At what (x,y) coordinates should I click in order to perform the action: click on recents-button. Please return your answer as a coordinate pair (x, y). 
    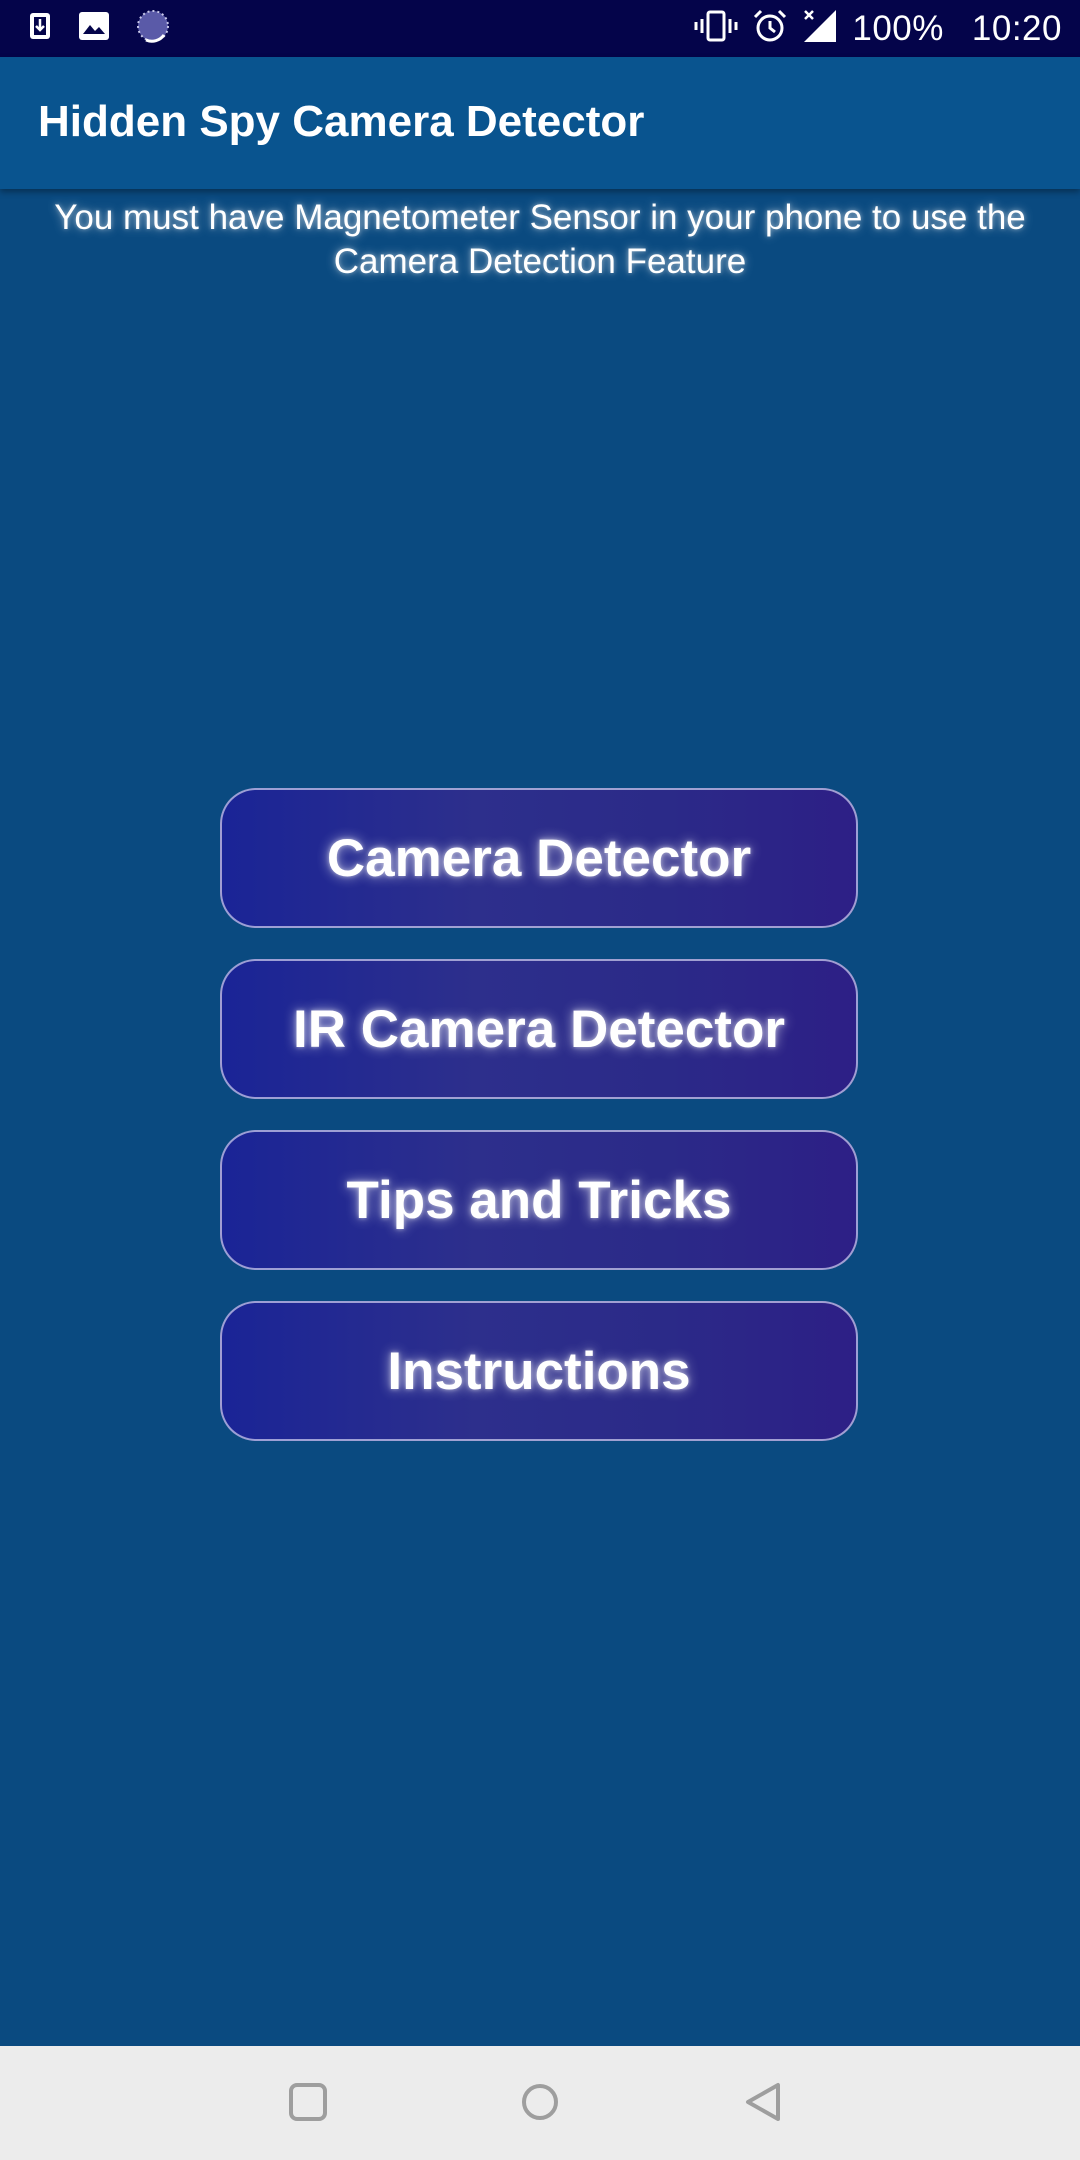
    Looking at the image, I should click on (308, 2104).